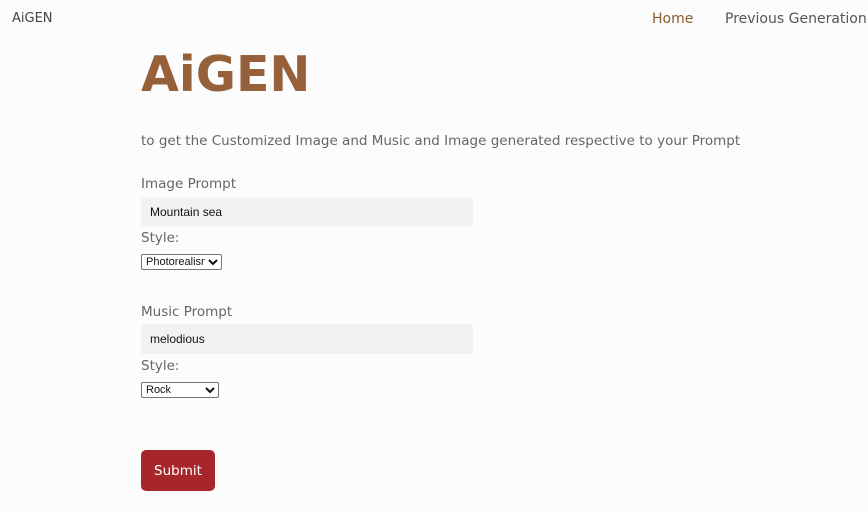 Image resolution: width=868 pixels, height=512 pixels. Describe the element at coordinates (187, 312) in the screenshot. I see `music-prompt-label: Music Prompt` at that location.